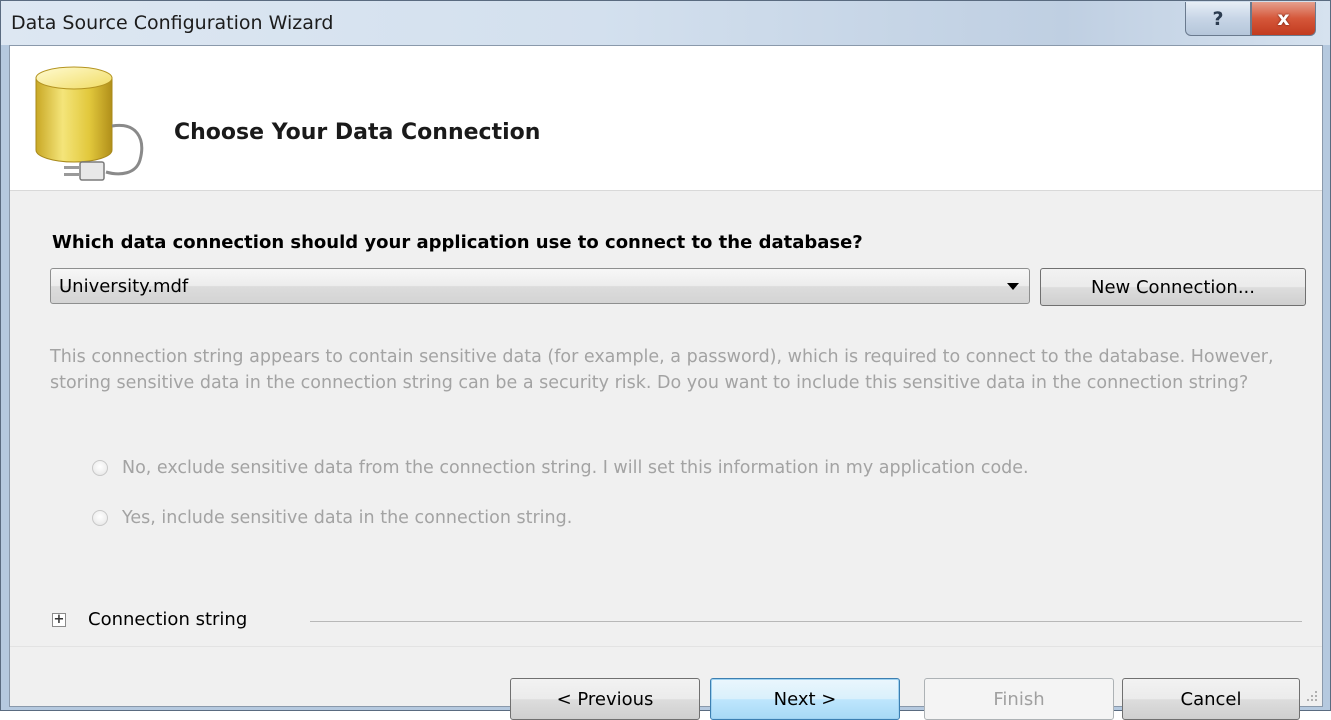 This screenshot has width=1331, height=720. I want to click on help-button: ?, so click(1218, 19).